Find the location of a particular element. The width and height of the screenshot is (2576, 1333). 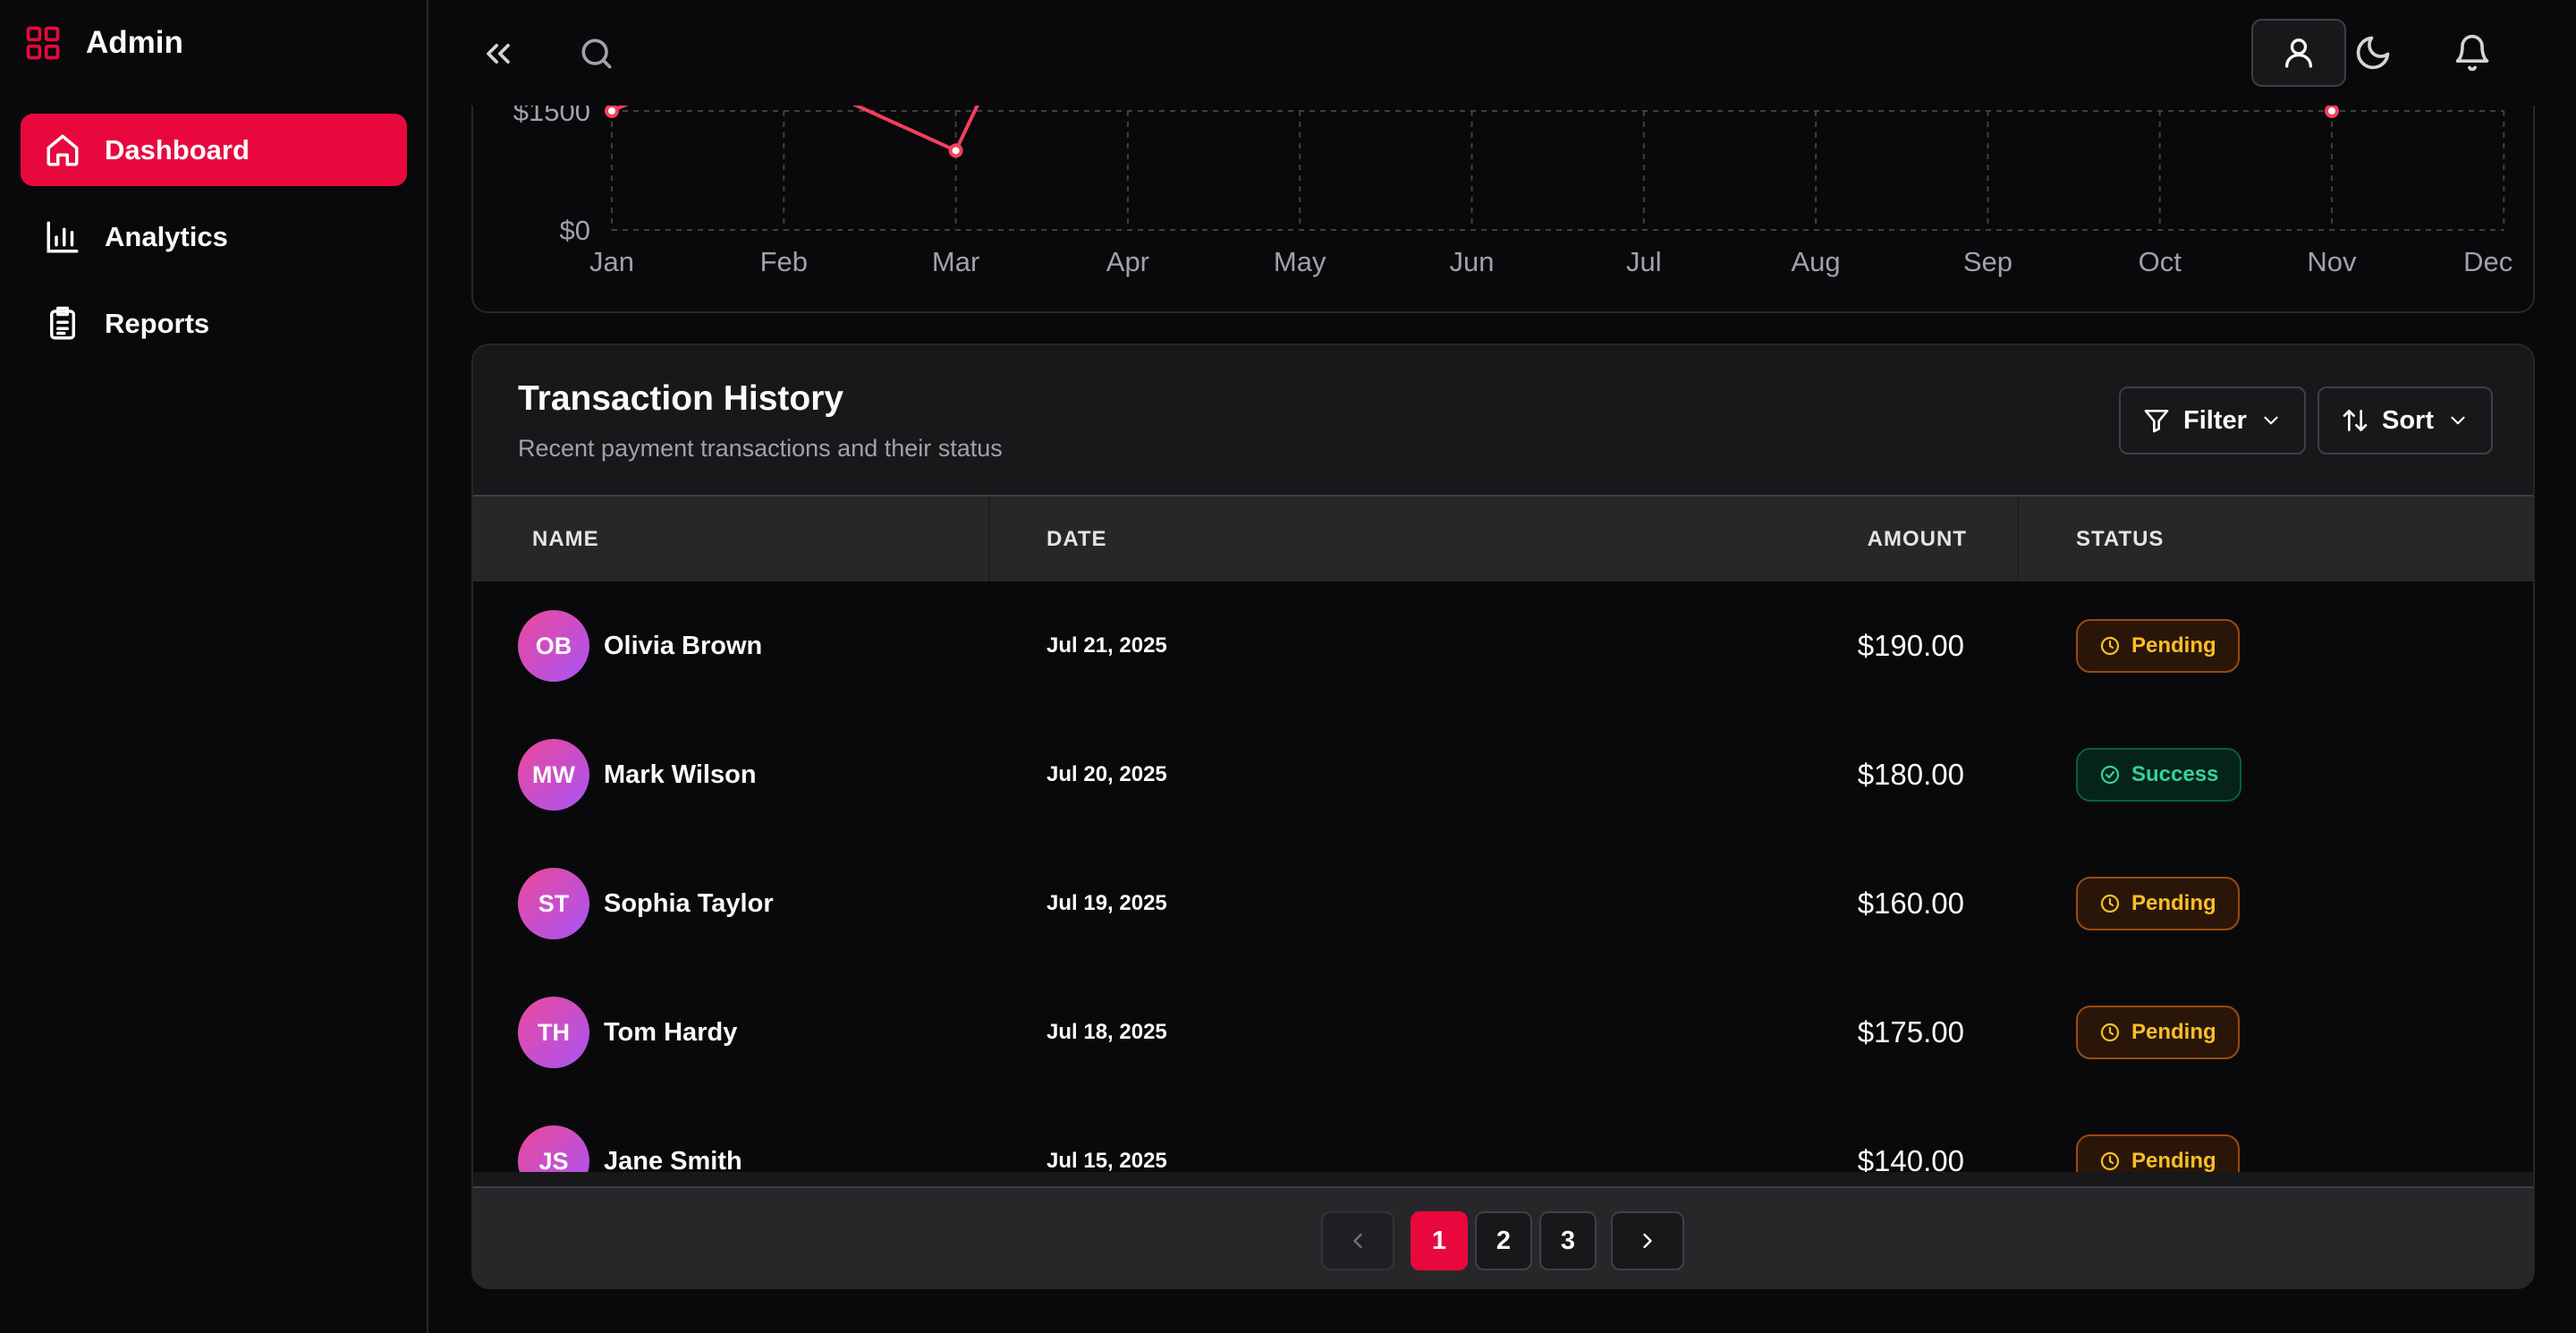

check-circle-icon is located at coordinates (2110, 775).